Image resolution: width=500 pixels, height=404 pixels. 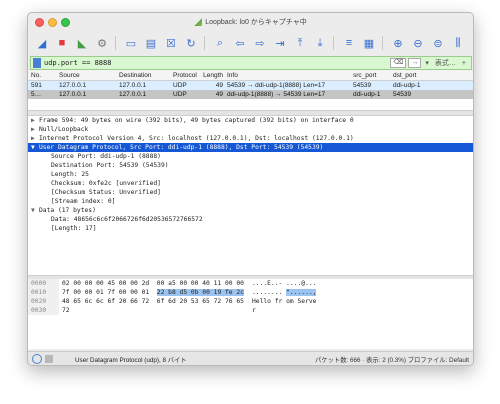 I want to click on forward-arrow-icon: ⇨, so click(x=260, y=43).